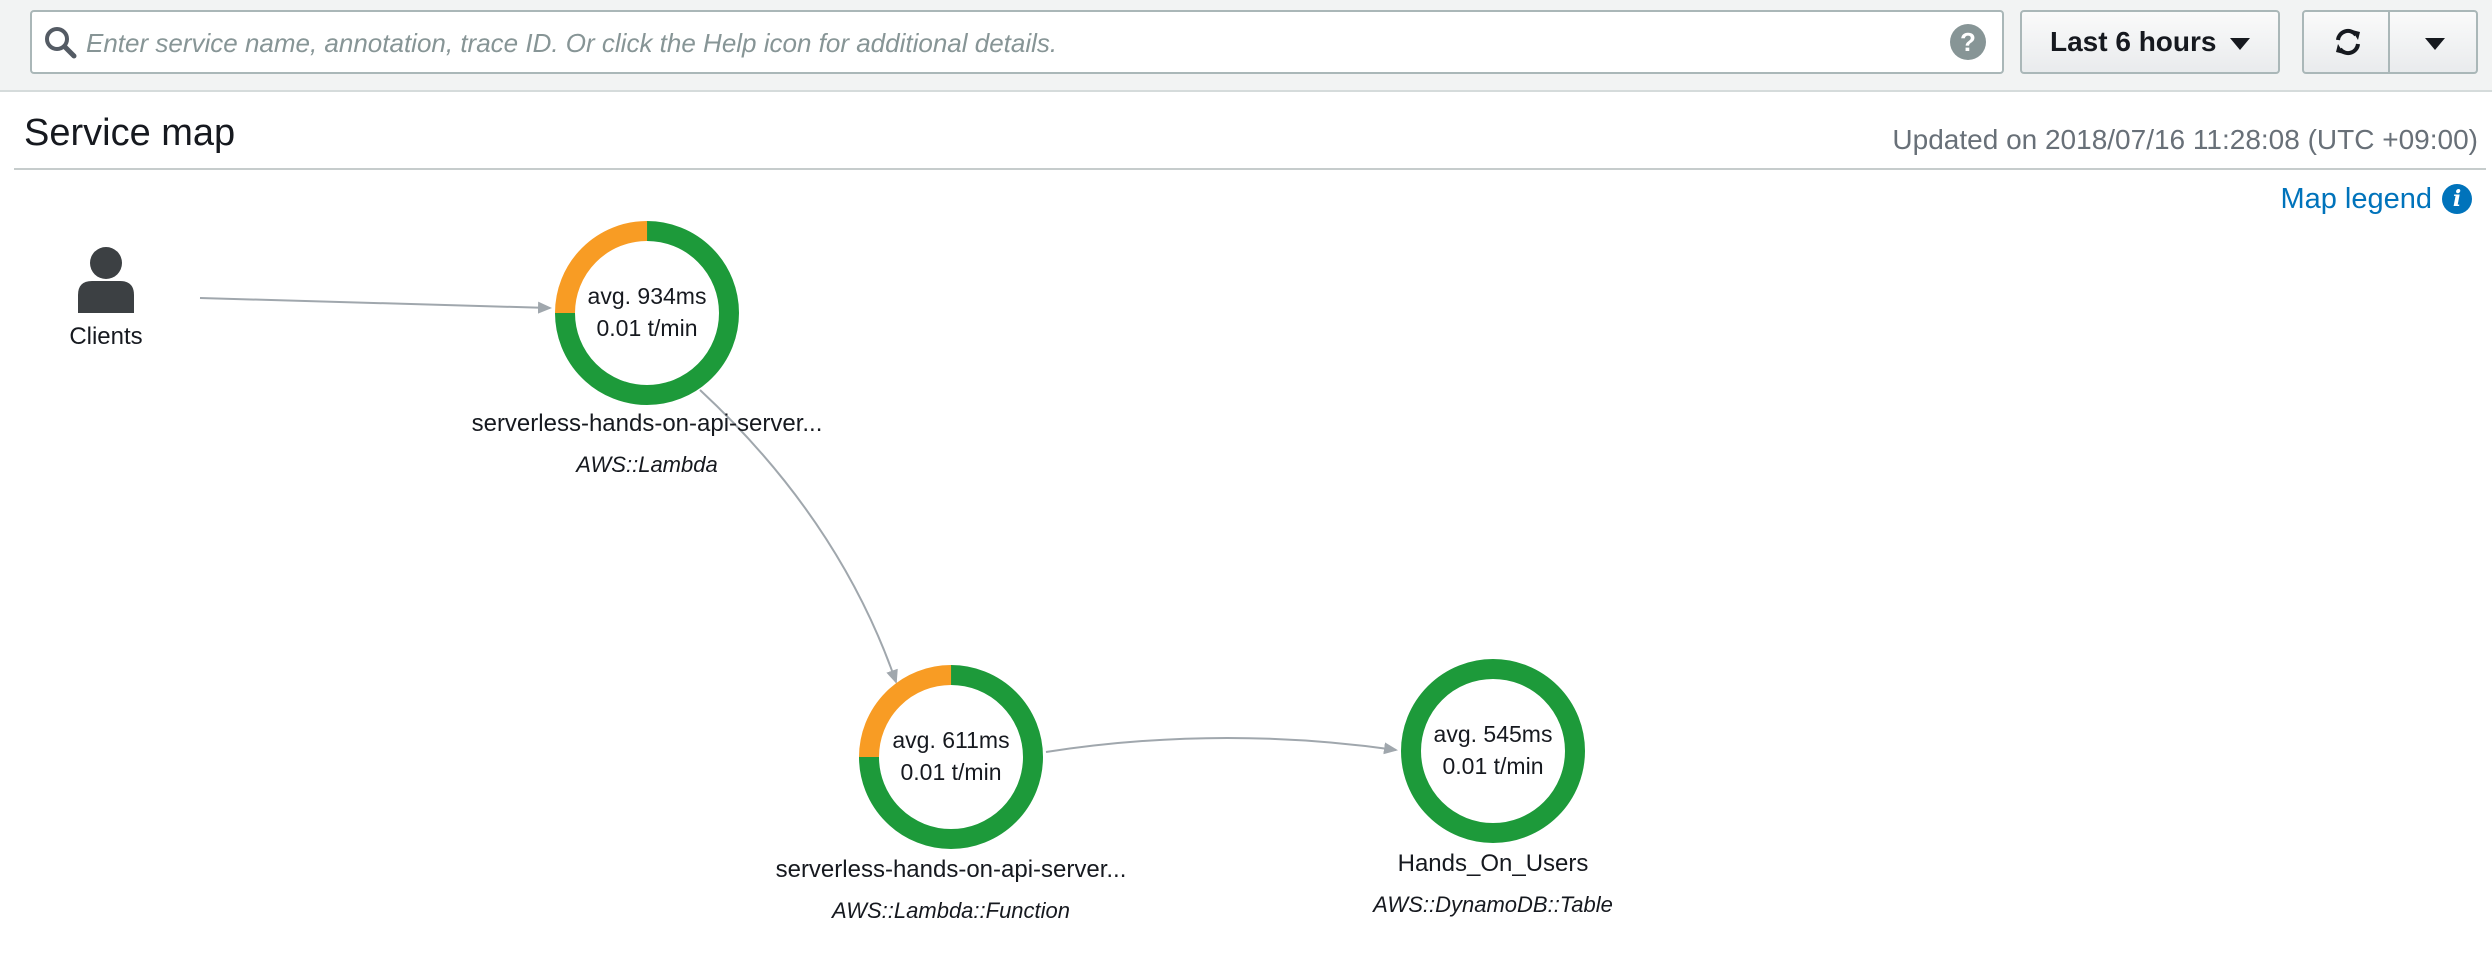 This screenshot has height=978, width=2492. What do you see at coordinates (1493, 904) in the screenshot?
I see `service-type: AWS::DynamoDB::Table` at bounding box center [1493, 904].